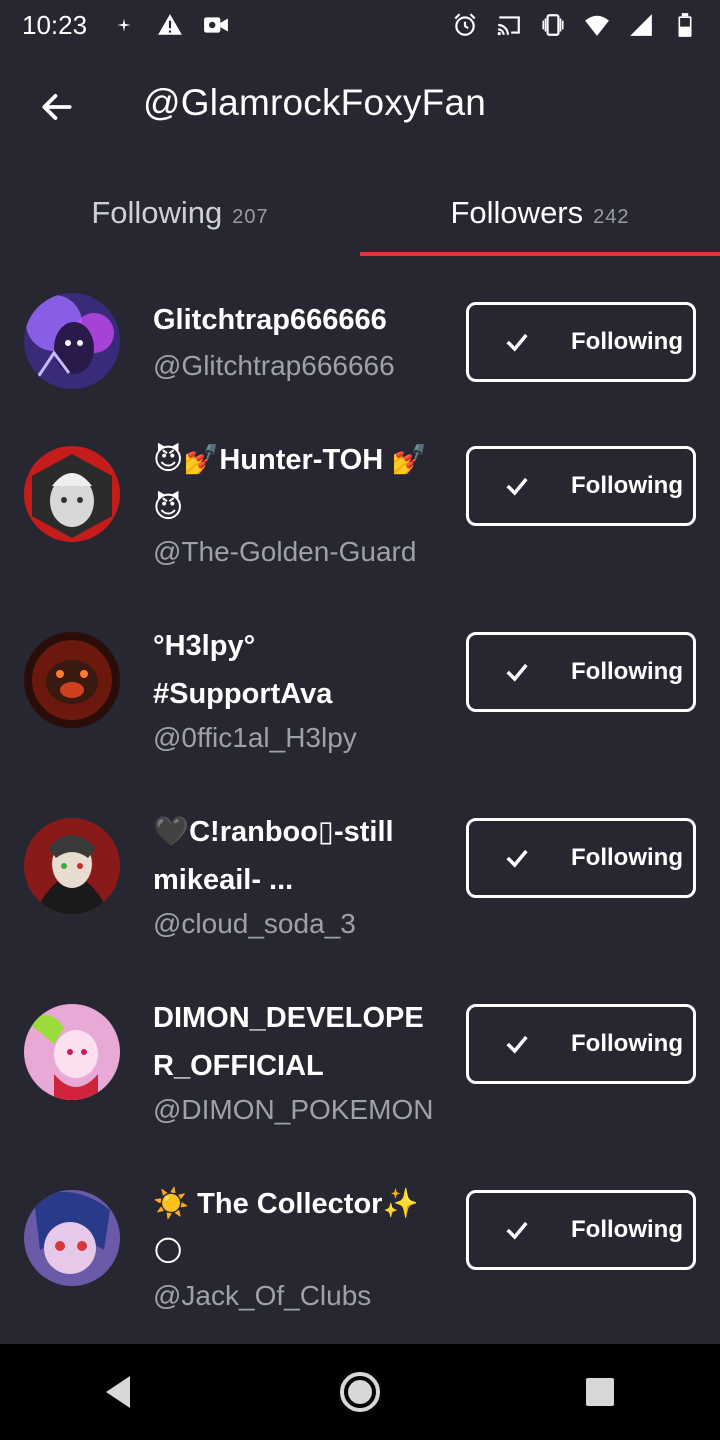 This screenshot has height=1440, width=720. I want to click on sparkle-icon, so click(124, 25).